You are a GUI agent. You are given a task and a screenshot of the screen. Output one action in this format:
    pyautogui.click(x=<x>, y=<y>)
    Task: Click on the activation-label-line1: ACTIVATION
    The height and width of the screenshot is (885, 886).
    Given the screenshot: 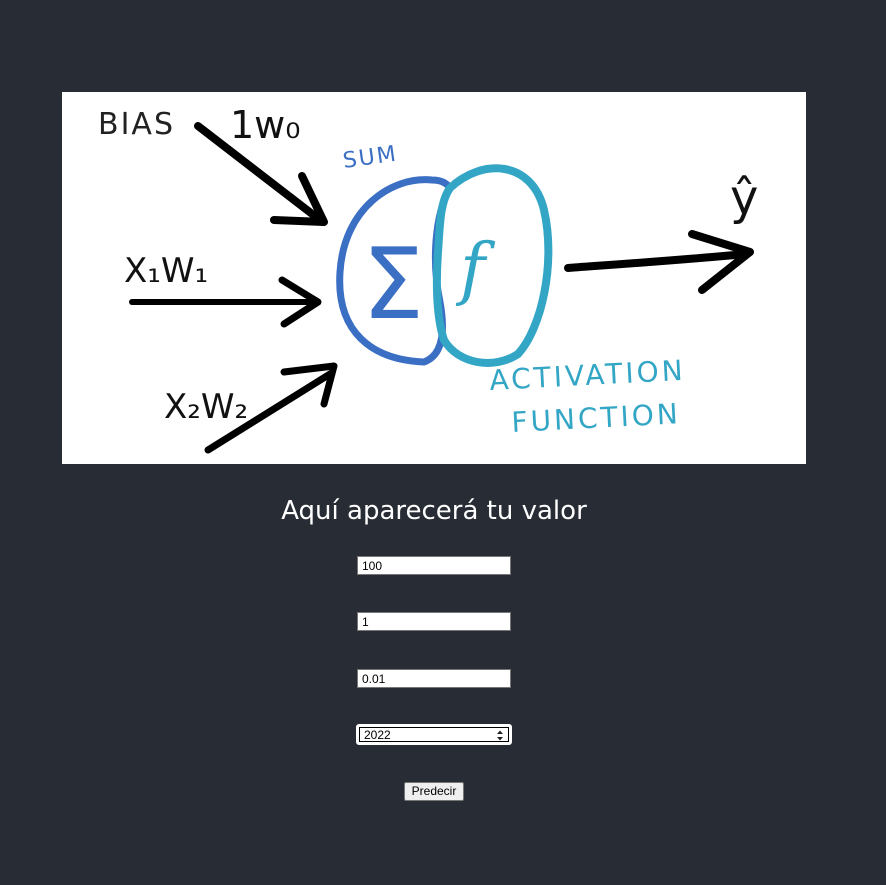 What is the action you would take?
    pyautogui.click(x=588, y=375)
    